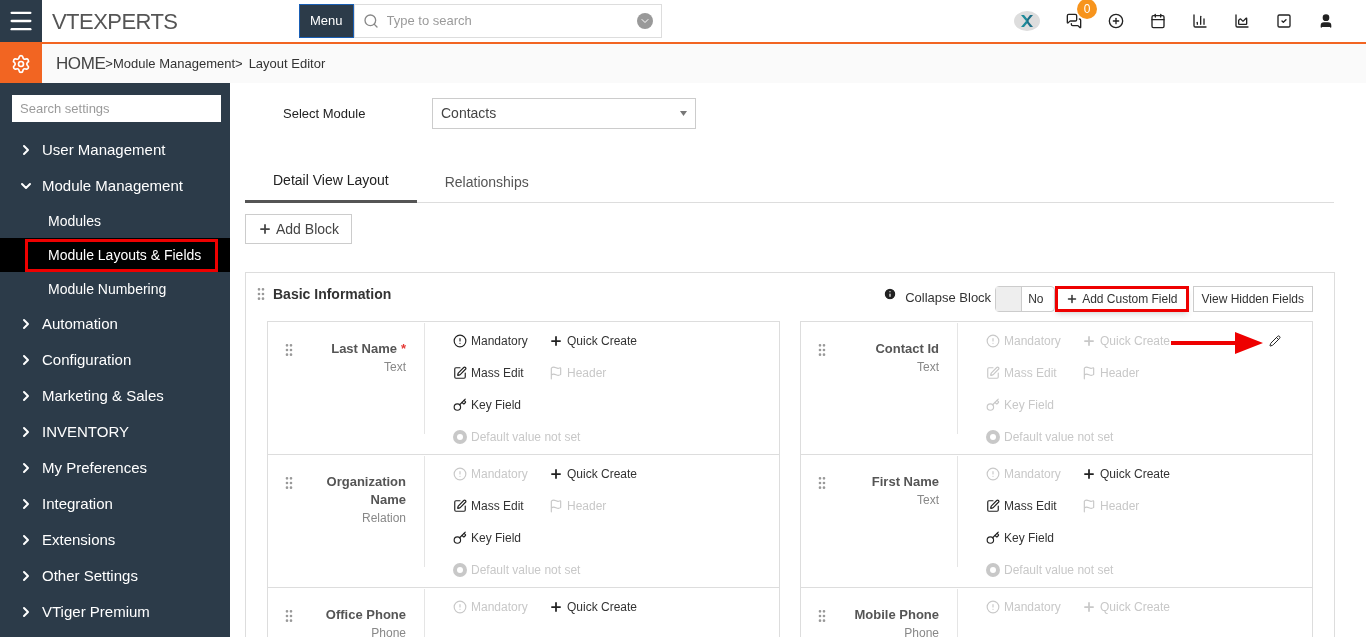 Image resolution: width=1366 pixels, height=637 pixels. I want to click on sidebar-item: Extensions, so click(115, 540).